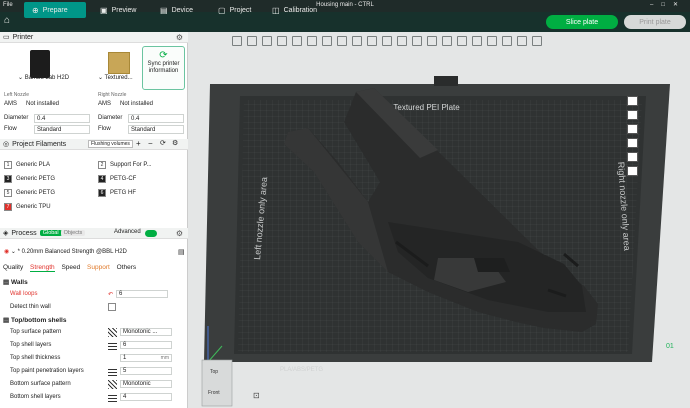 This screenshot has width=690, height=408. I want to click on filament-item-6: 6 PETG HF, so click(117, 193).